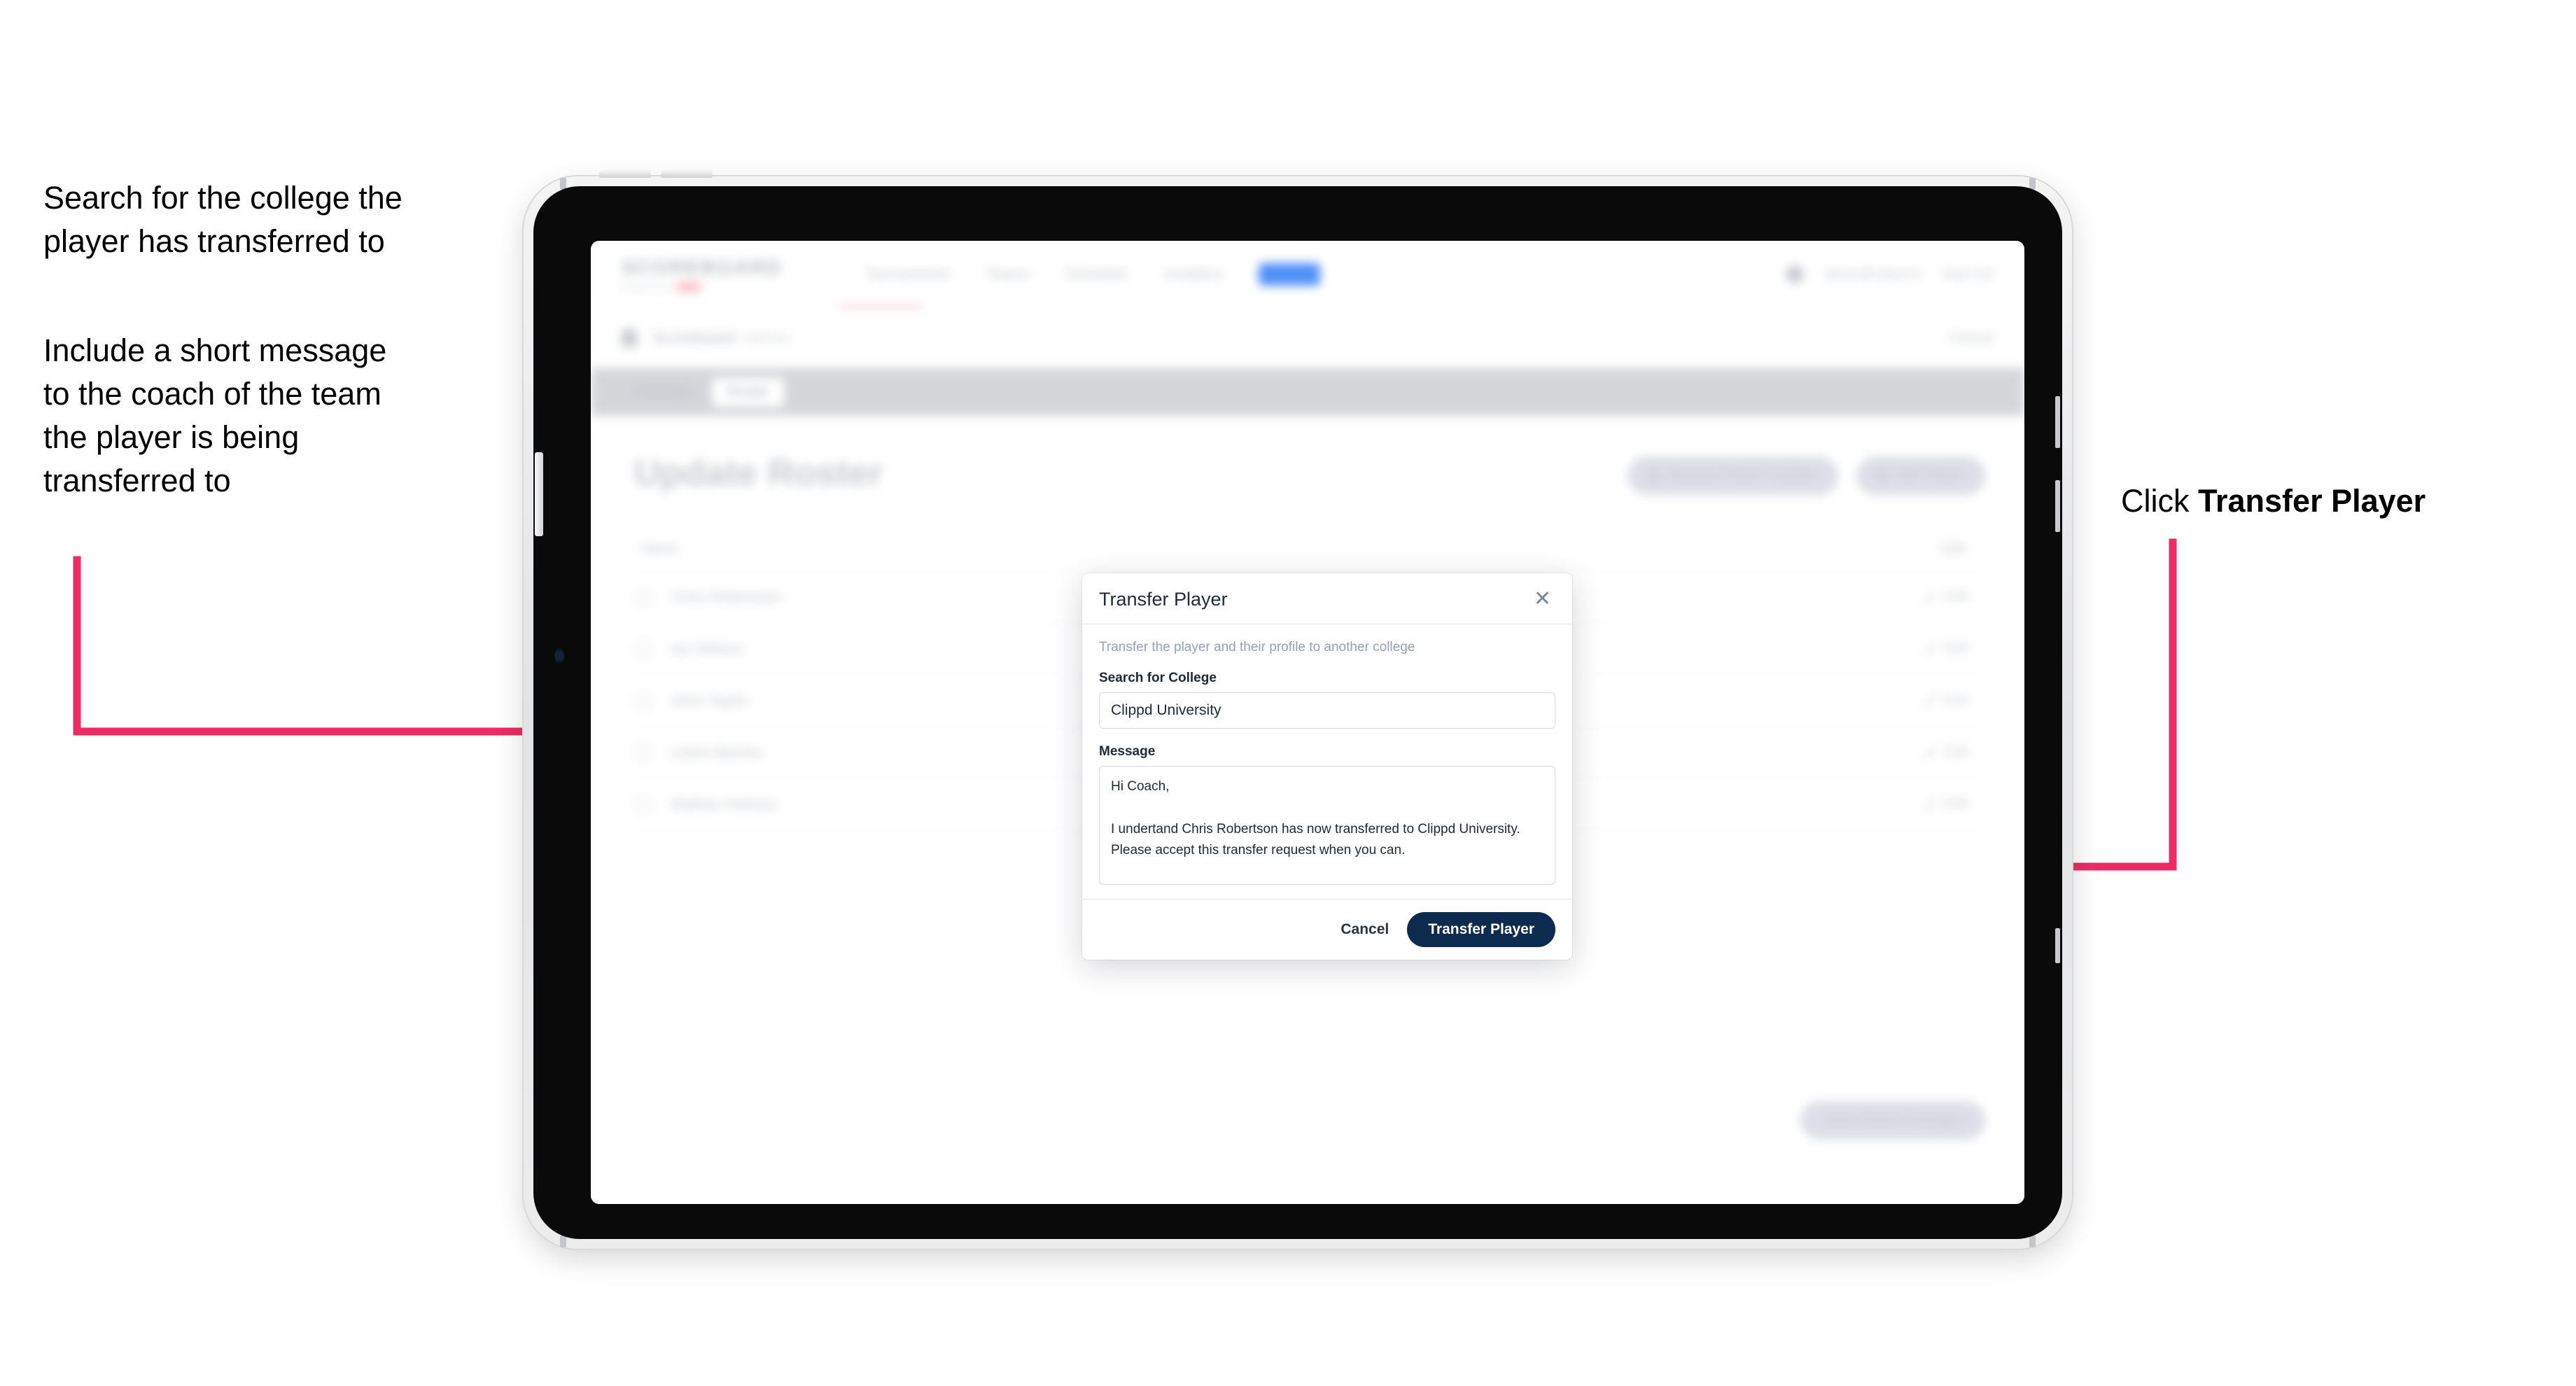 This screenshot has width=2576, height=1386. I want to click on side-antenna-upper, so click(2057, 422).